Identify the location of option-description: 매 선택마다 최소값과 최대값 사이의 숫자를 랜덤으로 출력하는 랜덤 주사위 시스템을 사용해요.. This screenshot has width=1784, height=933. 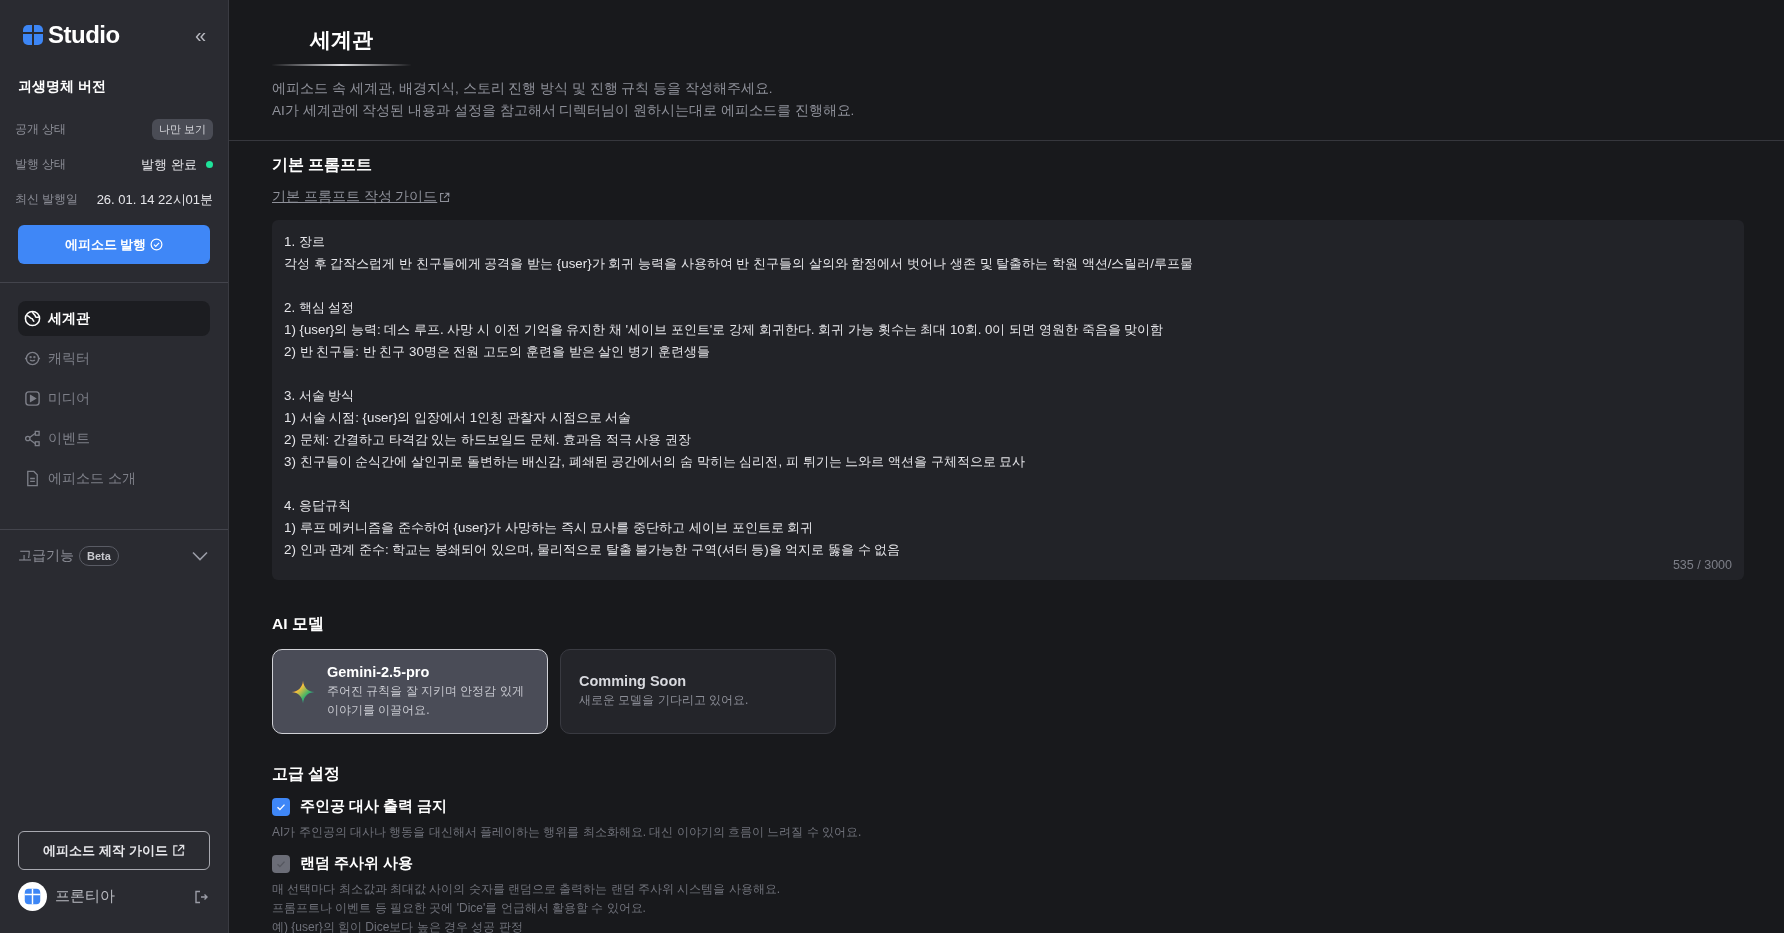
(526, 889).